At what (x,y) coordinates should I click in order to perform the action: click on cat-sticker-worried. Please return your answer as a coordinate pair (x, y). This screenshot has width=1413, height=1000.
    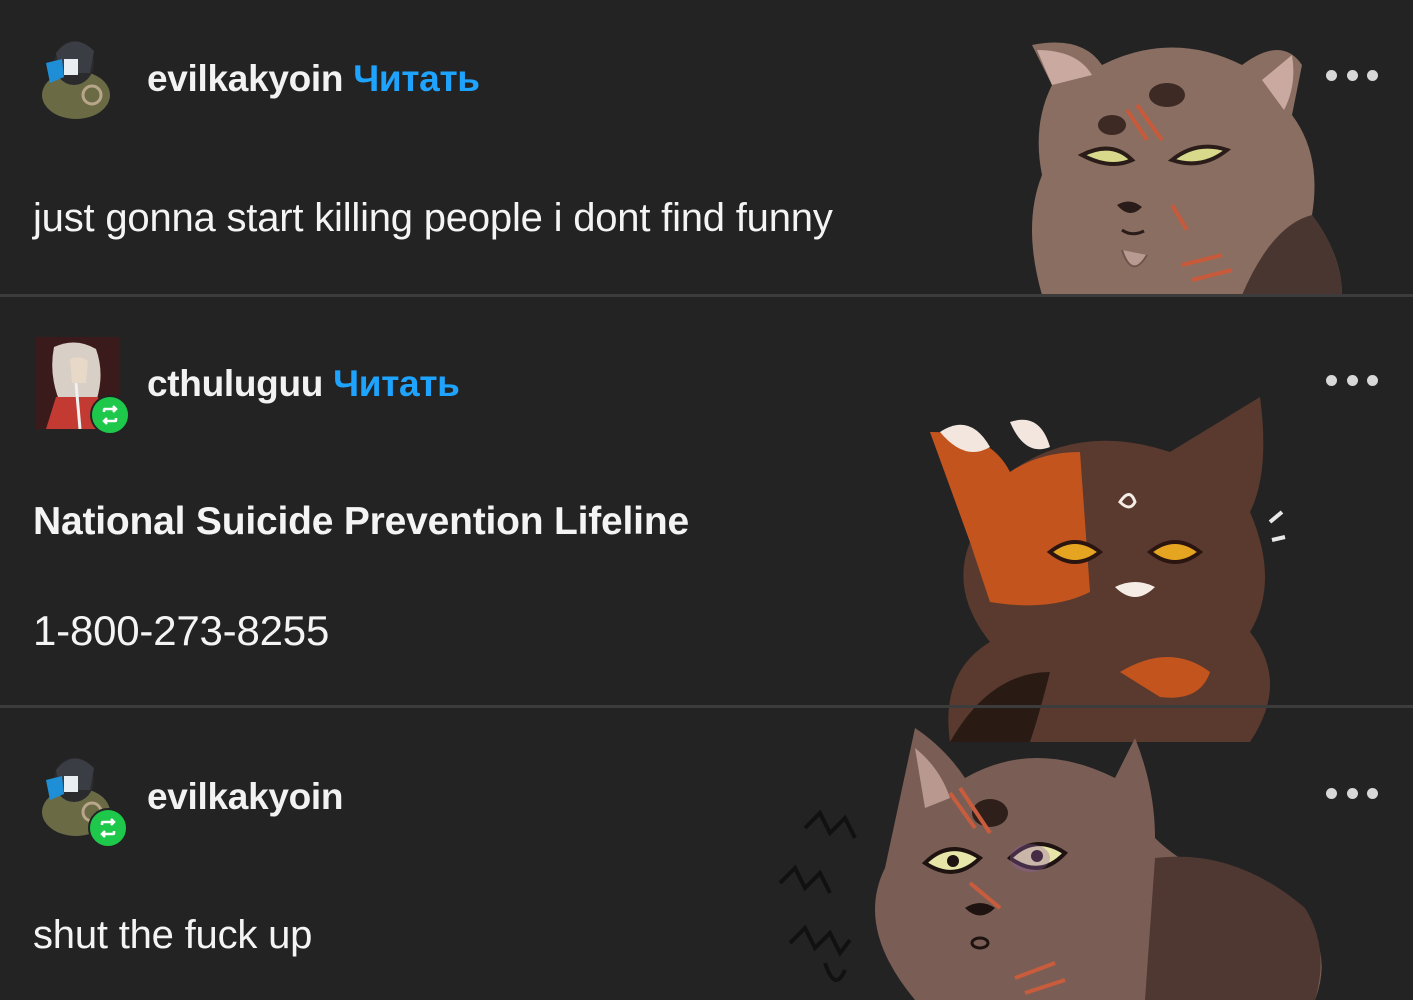
    Looking at the image, I should click on (1108, 569).